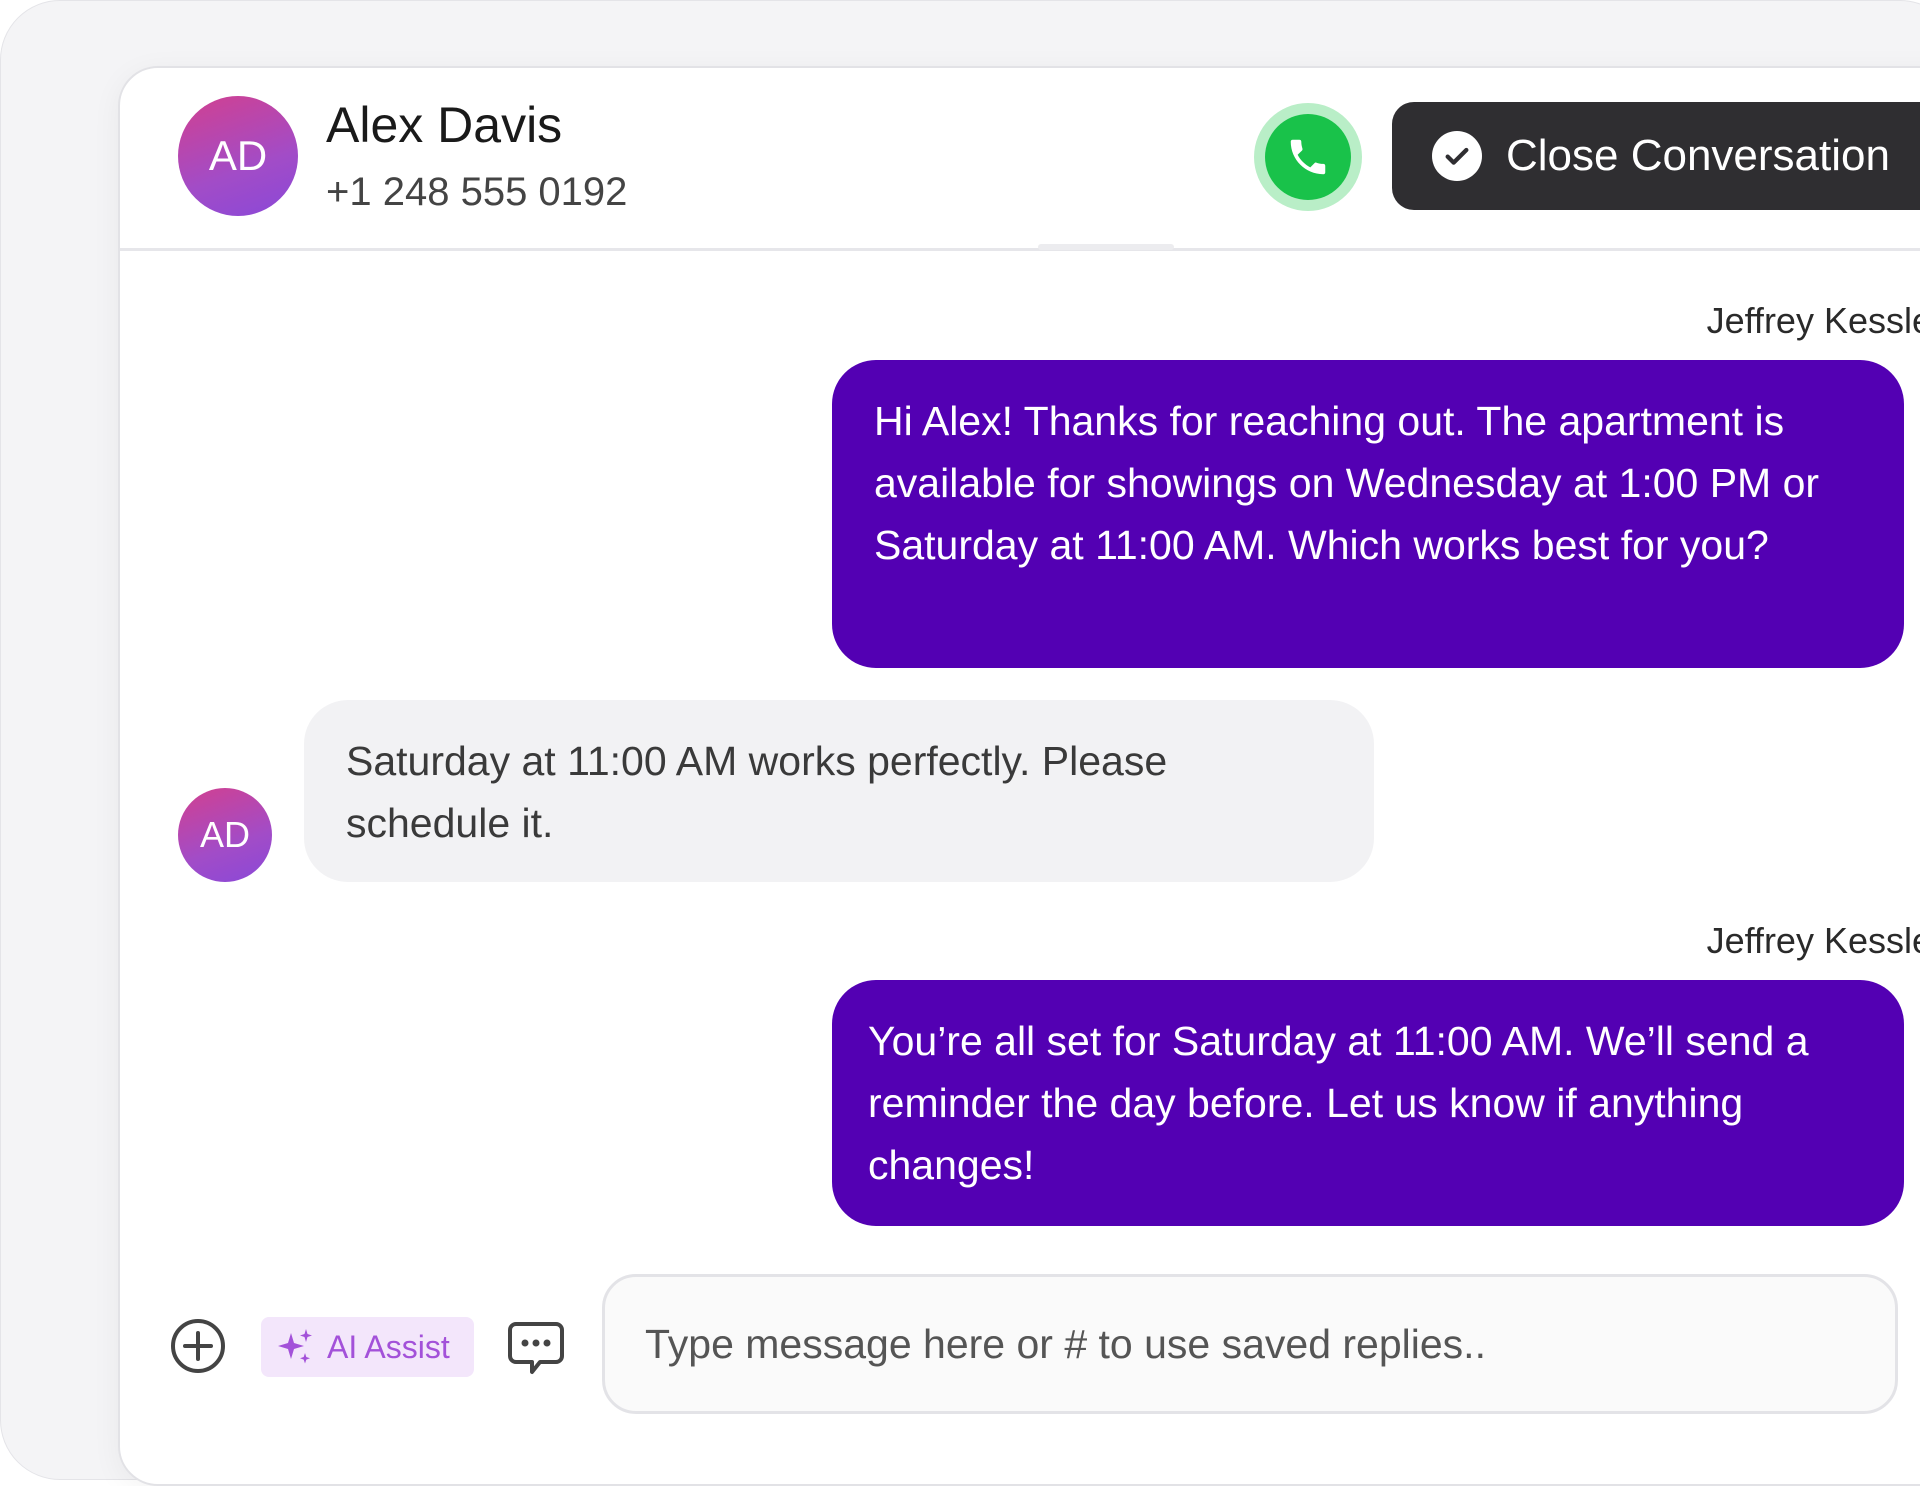 The image size is (1920, 1486). I want to click on call-button-inner, so click(1308, 157).